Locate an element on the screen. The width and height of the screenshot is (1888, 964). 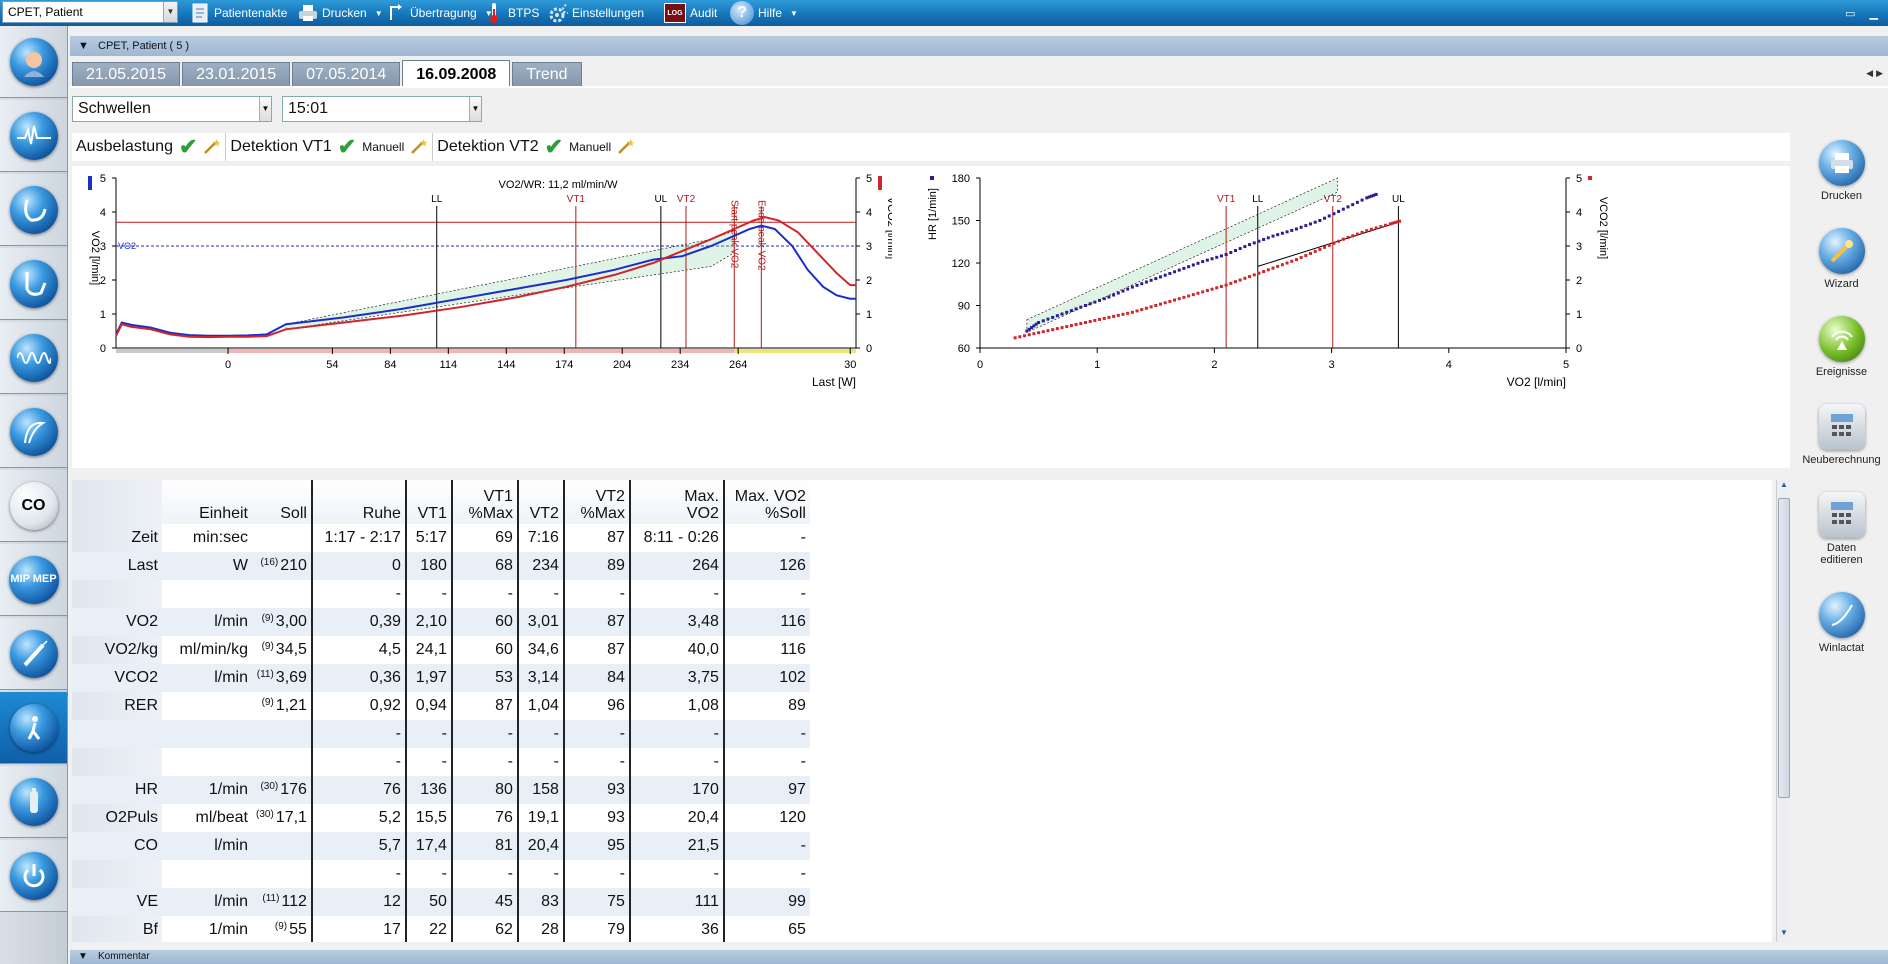
row-vt2-pmax: - is located at coordinates (596, 762).